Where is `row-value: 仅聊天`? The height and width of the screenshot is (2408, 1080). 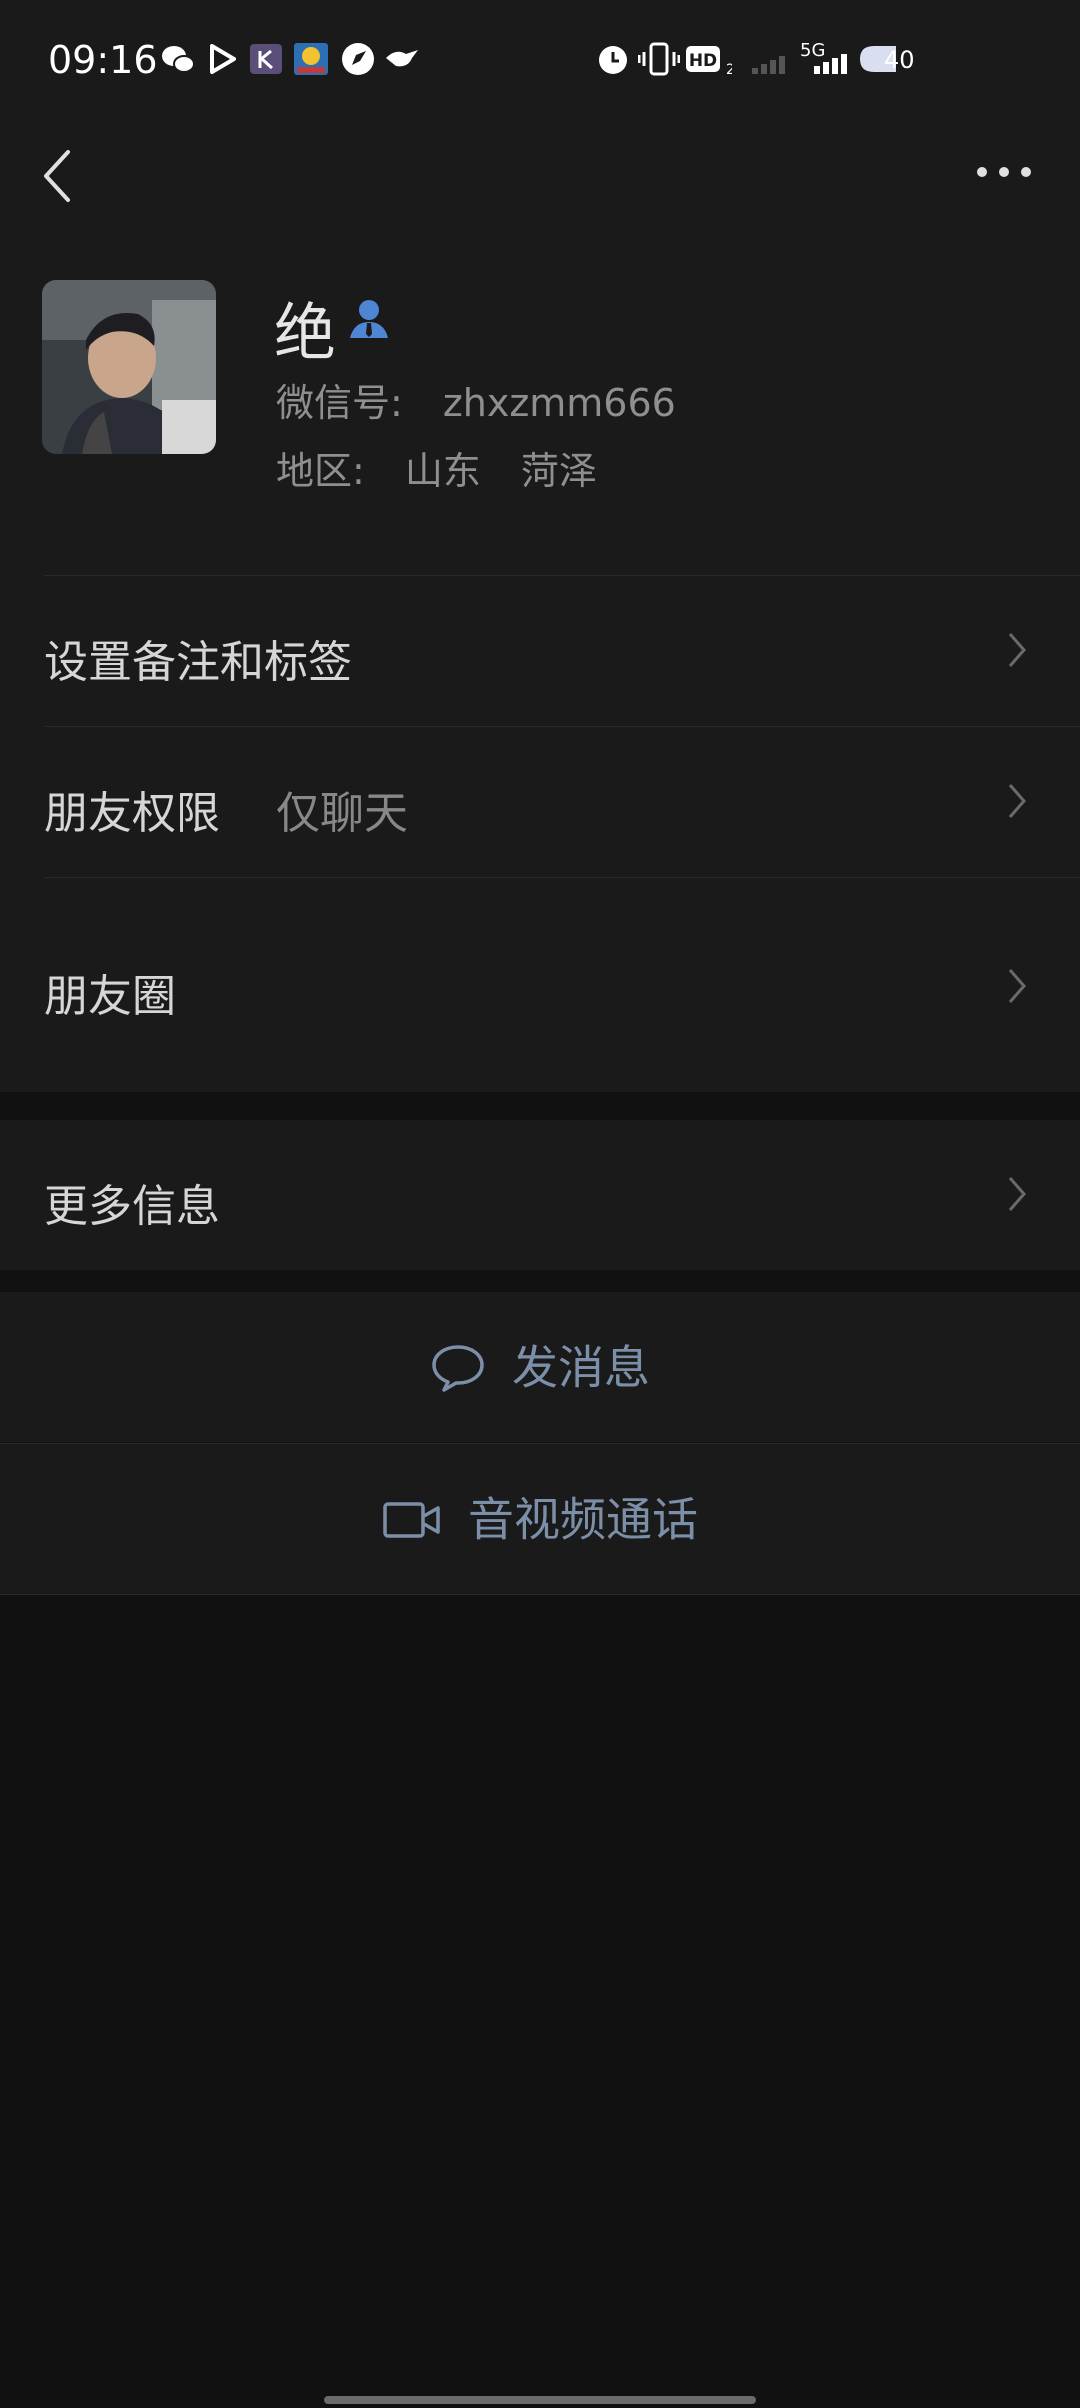
row-value: 仅聊天 is located at coordinates (342, 813).